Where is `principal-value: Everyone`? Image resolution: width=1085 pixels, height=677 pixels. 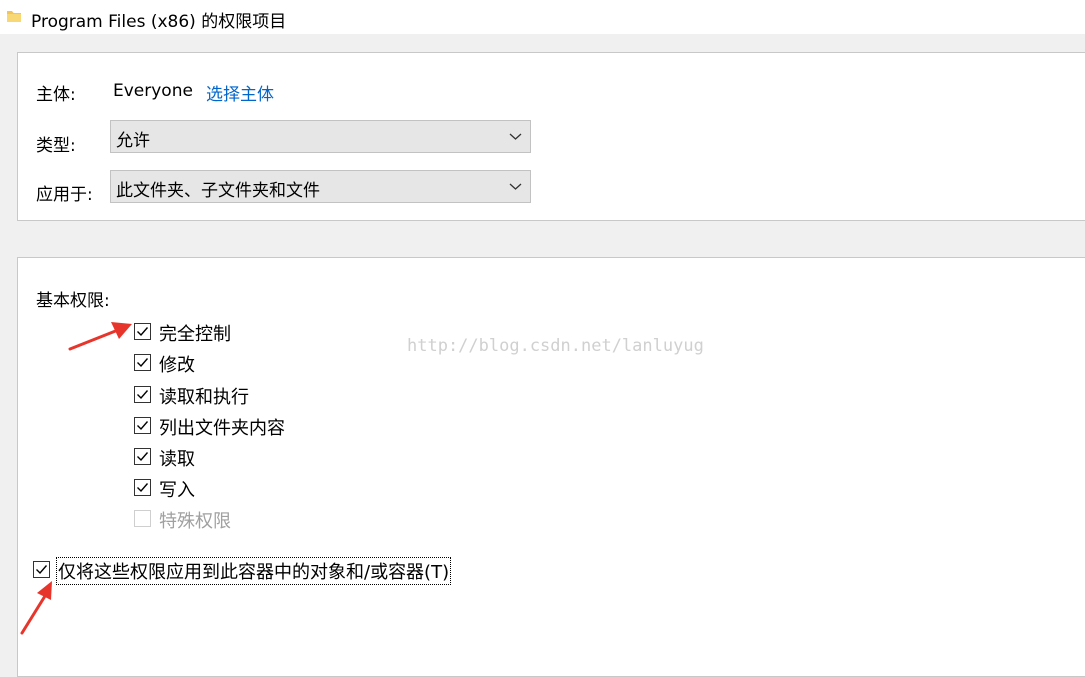 principal-value: Everyone is located at coordinates (153, 91).